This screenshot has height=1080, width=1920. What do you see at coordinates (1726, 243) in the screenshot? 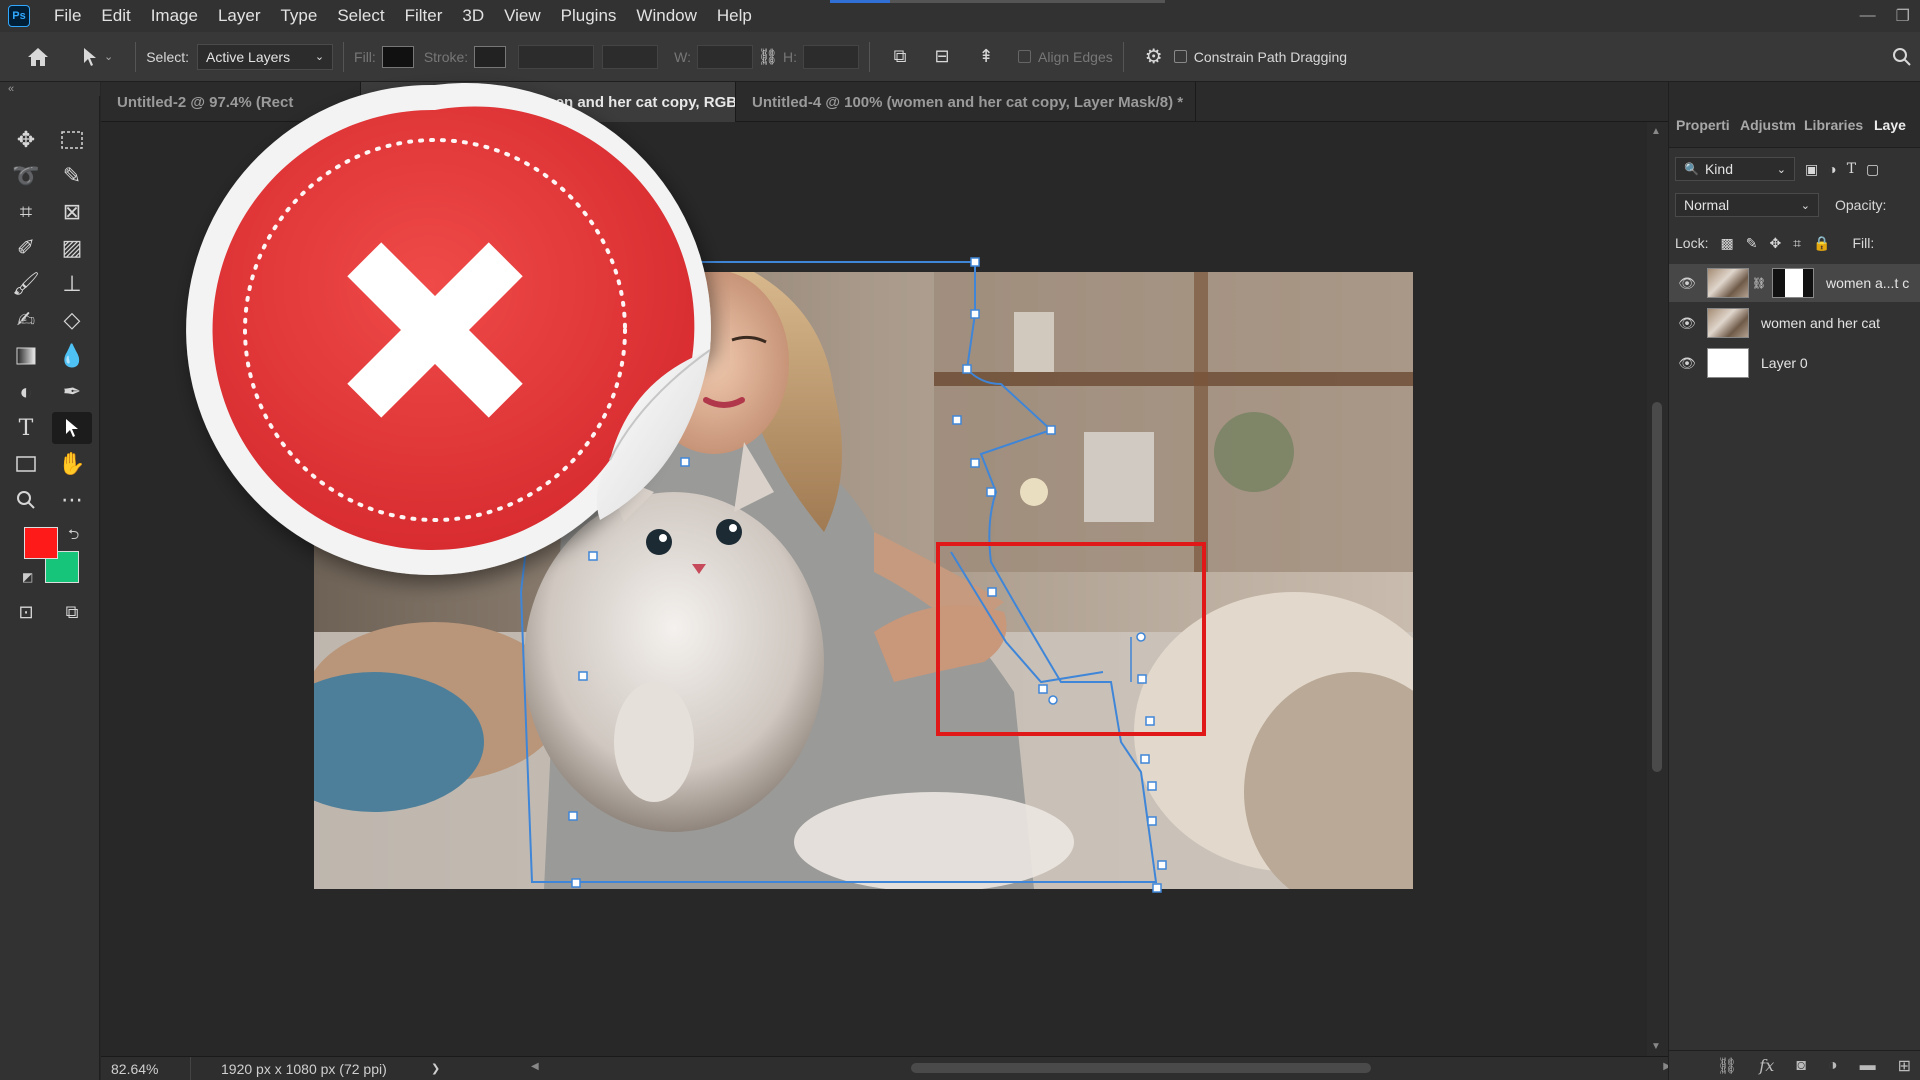
I see `lock-transparent-icon: ▩` at bounding box center [1726, 243].